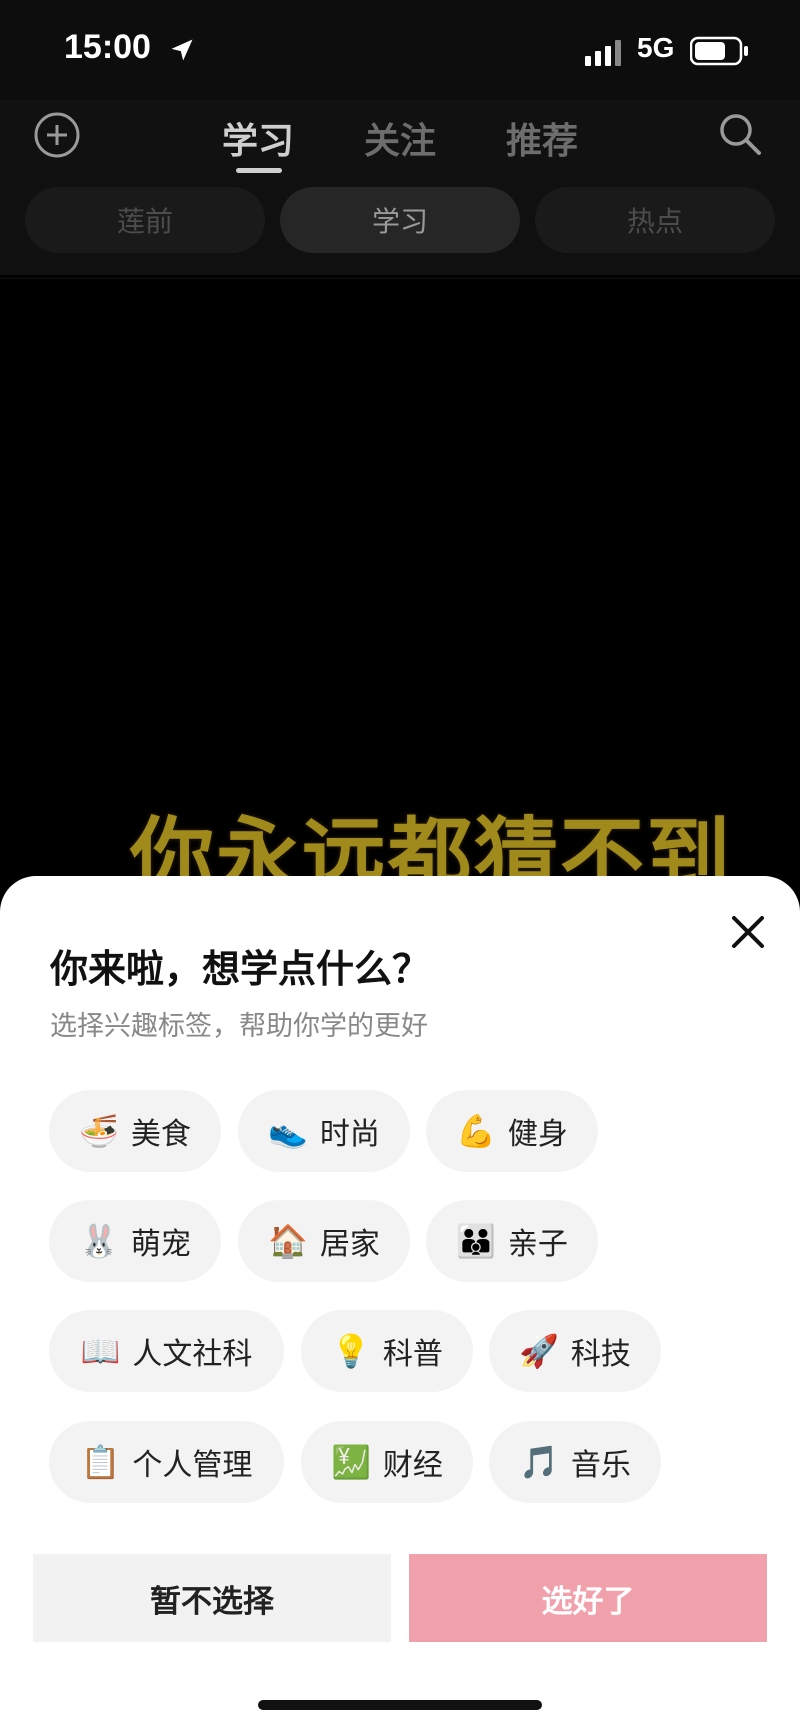 The height and width of the screenshot is (1729, 800). Describe the element at coordinates (412, 1354) in the screenshot. I see `tag-label: 科普` at that location.